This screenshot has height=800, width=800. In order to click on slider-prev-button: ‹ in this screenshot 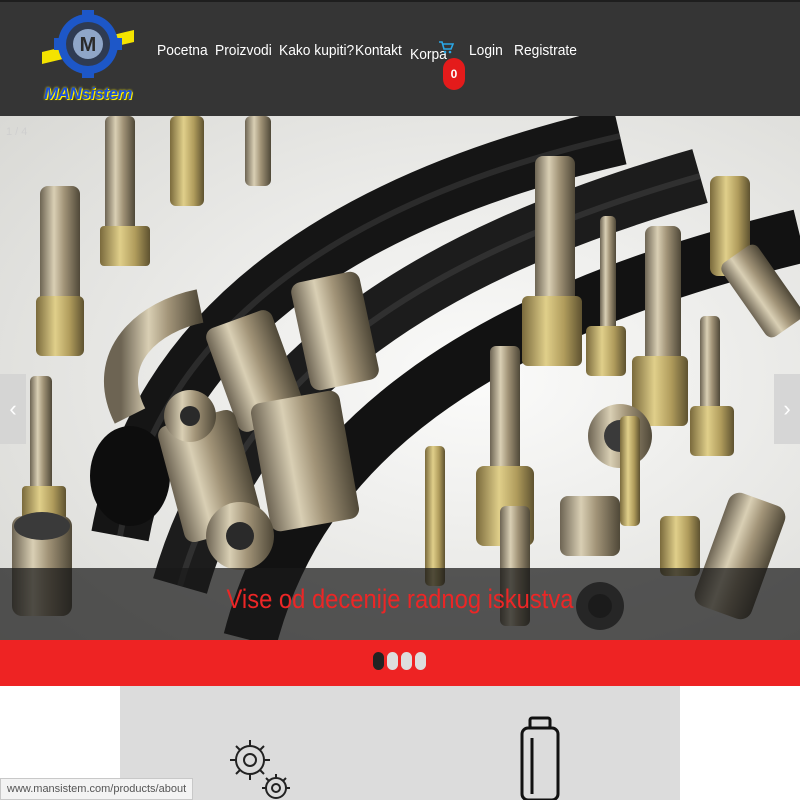, I will do `click(13, 409)`.